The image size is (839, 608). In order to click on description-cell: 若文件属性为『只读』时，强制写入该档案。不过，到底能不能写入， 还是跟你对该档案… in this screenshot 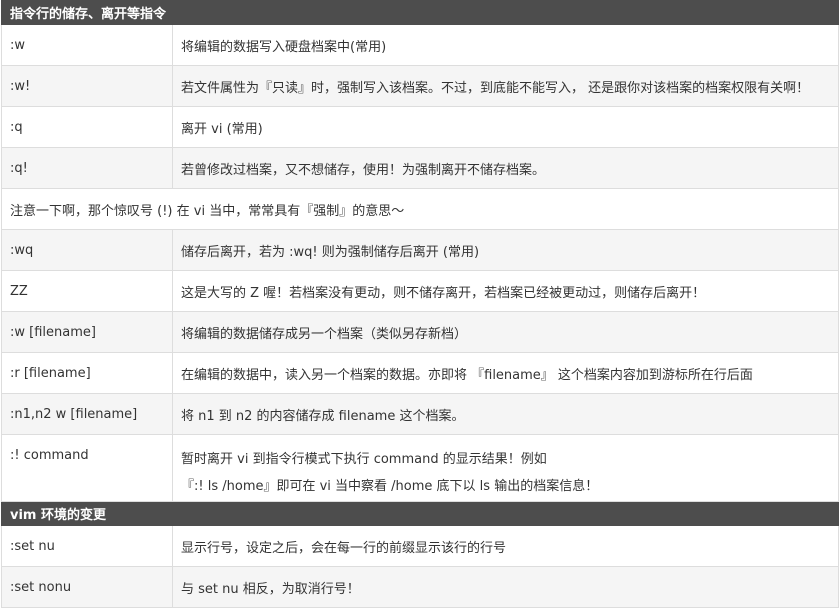, I will do `click(505, 86)`.